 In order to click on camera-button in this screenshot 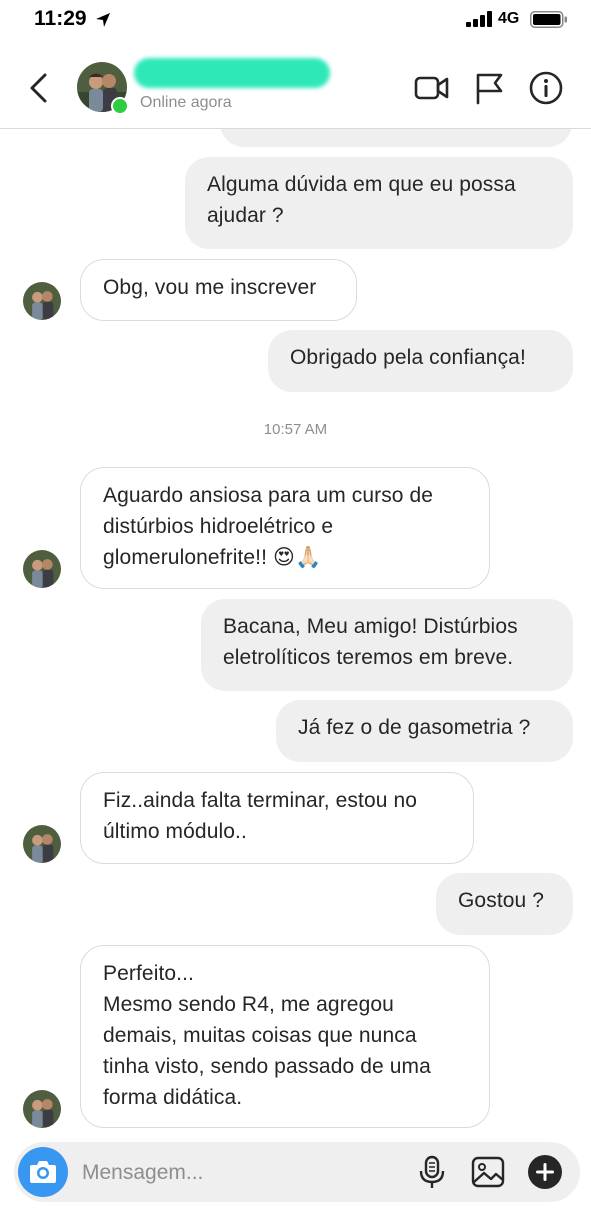, I will do `click(43, 1172)`.